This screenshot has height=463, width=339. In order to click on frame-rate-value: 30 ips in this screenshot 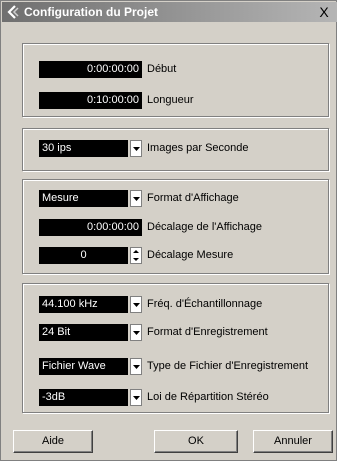, I will do `click(83, 148)`.